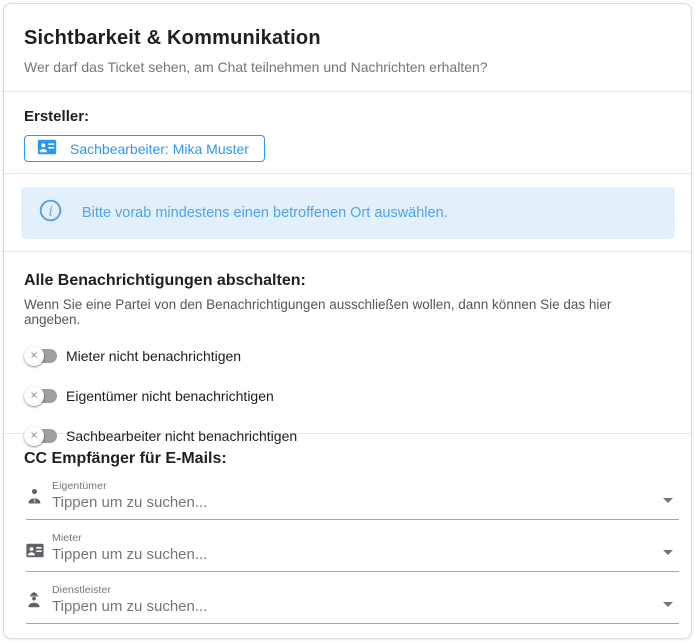 This screenshot has width=695, height=642. I want to click on cc-field-label: Eigentümer, so click(79, 486).